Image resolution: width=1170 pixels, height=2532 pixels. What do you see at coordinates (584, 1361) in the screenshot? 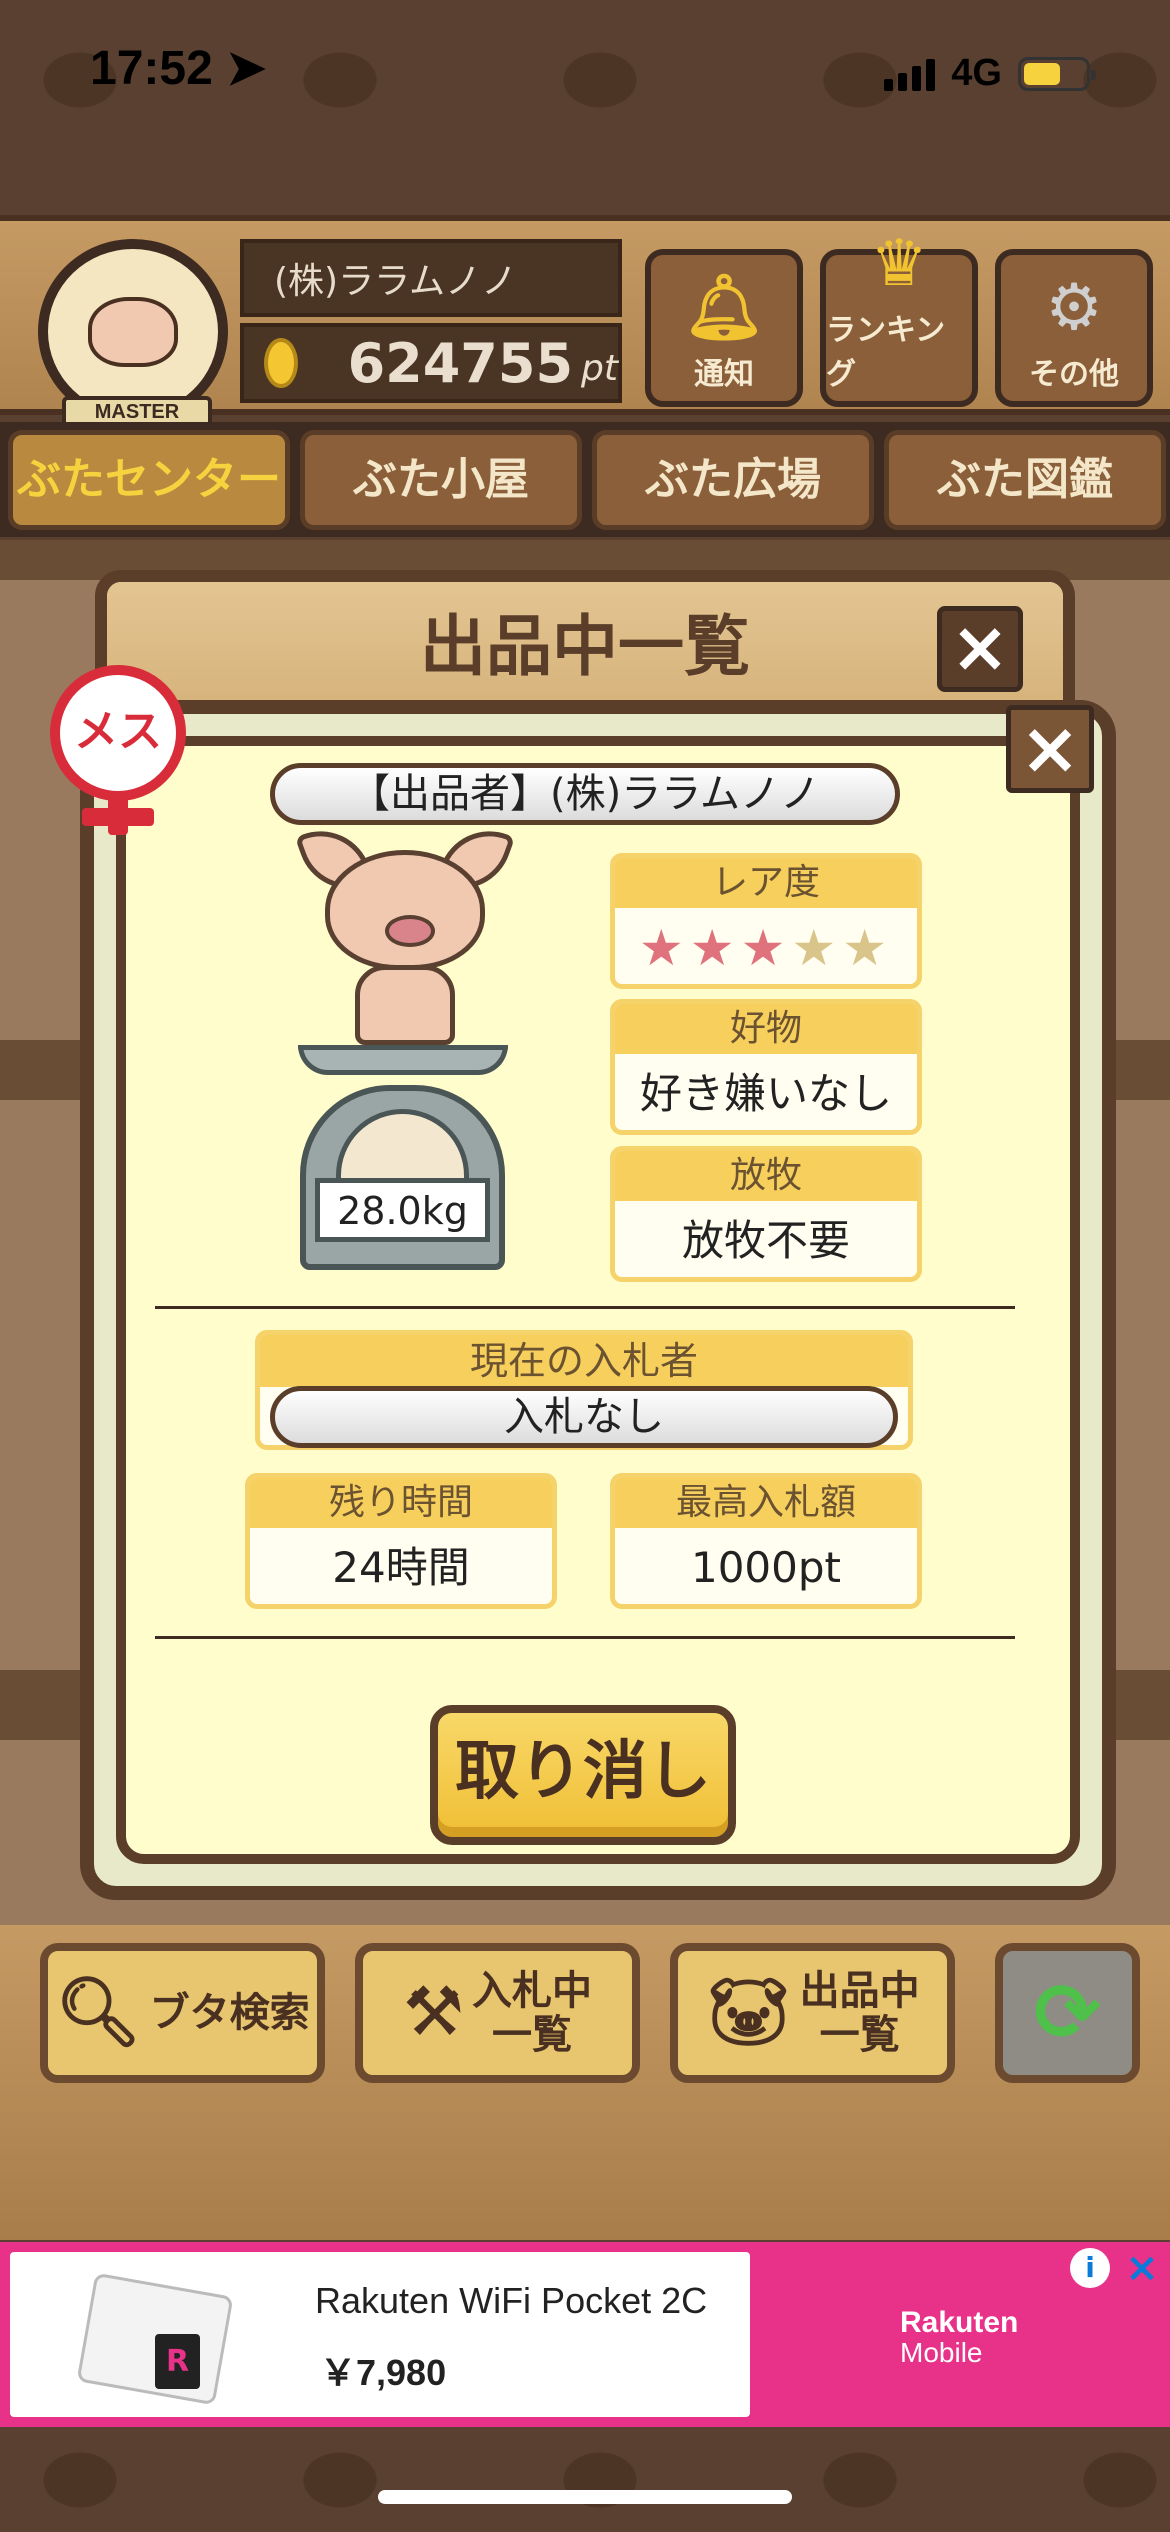
I see `current-bidder-label: 現在の入札者` at bounding box center [584, 1361].